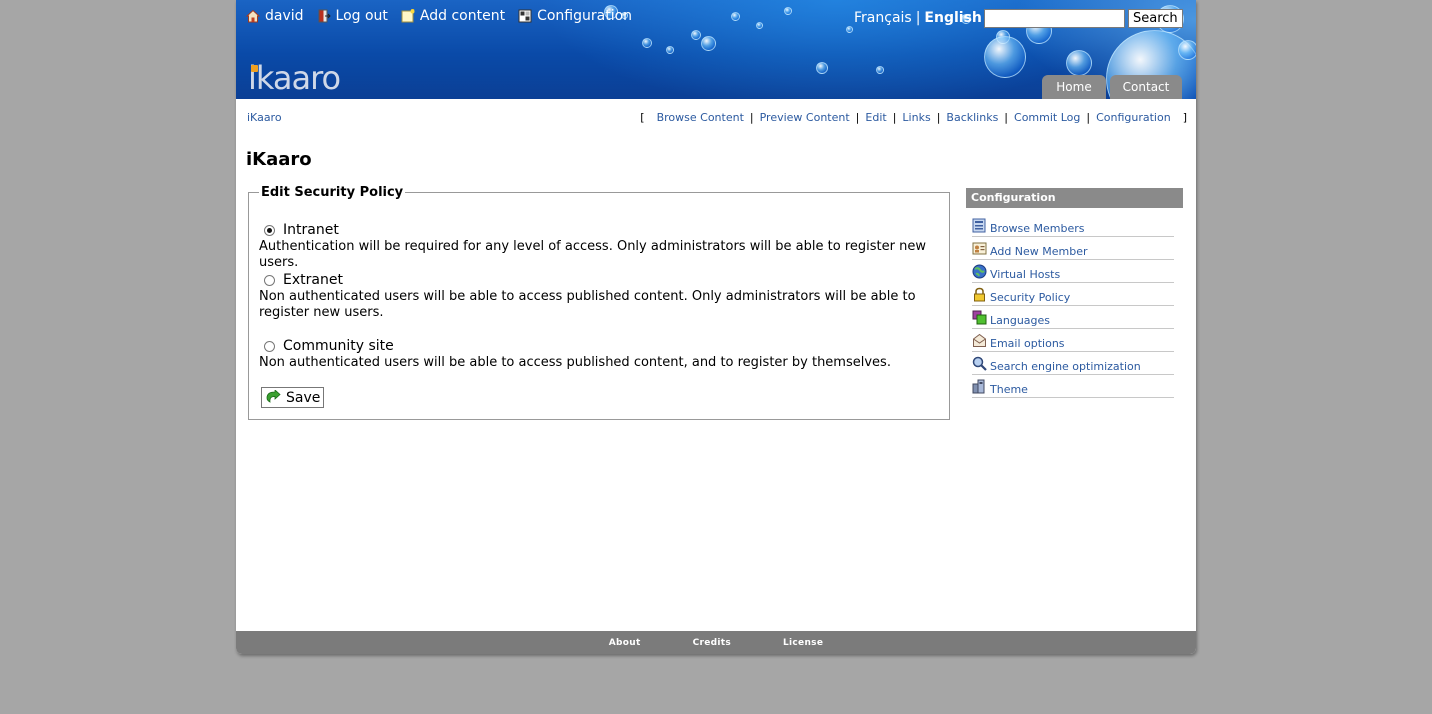 Image resolution: width=1432 pixels, height=714 pixels. I want to click on tab-contact: Contact, so click(1146, 87).